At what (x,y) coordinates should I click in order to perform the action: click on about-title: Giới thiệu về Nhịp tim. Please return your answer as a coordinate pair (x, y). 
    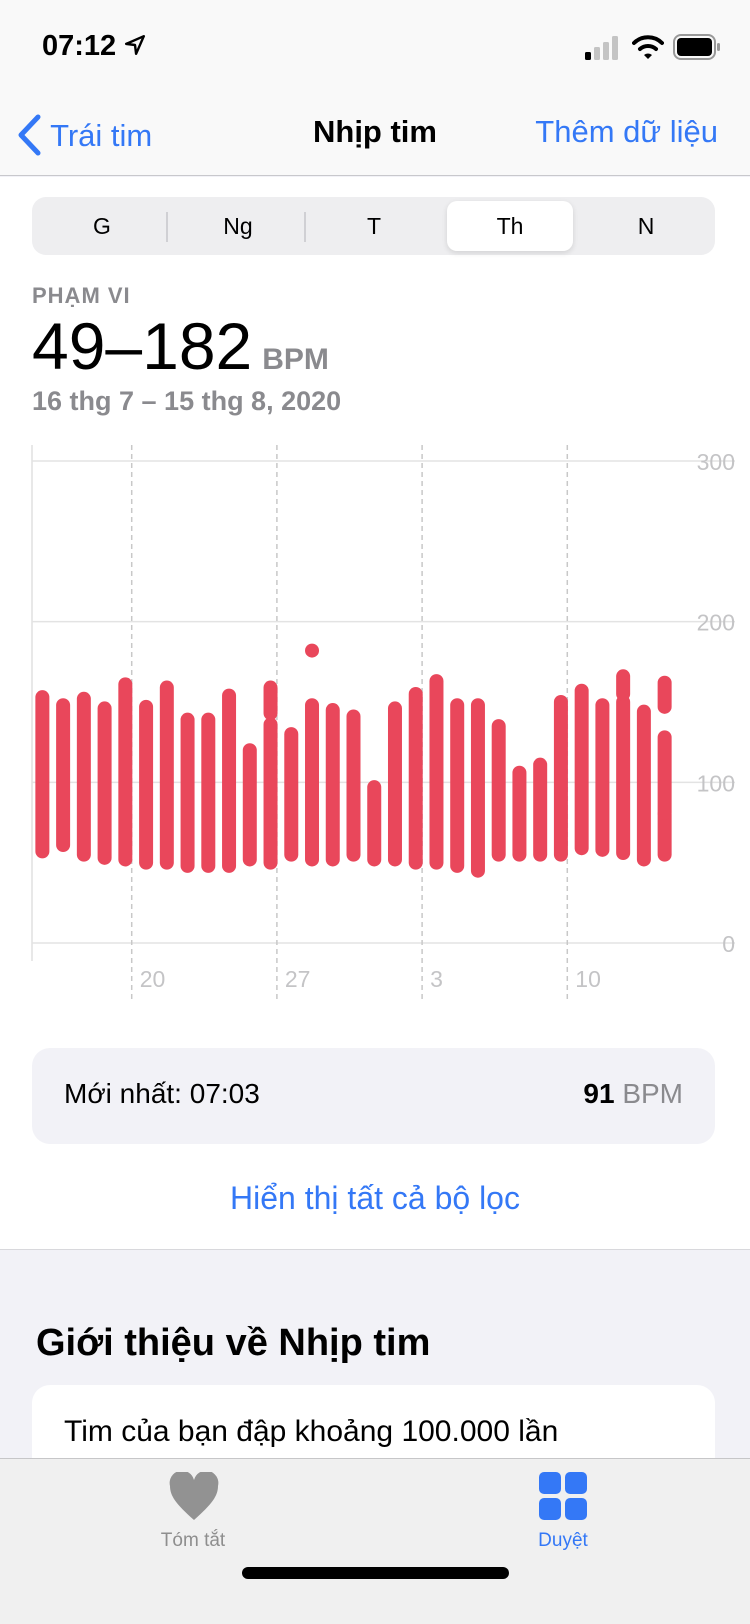
    Looking at the image, I should click on (233, 1343).